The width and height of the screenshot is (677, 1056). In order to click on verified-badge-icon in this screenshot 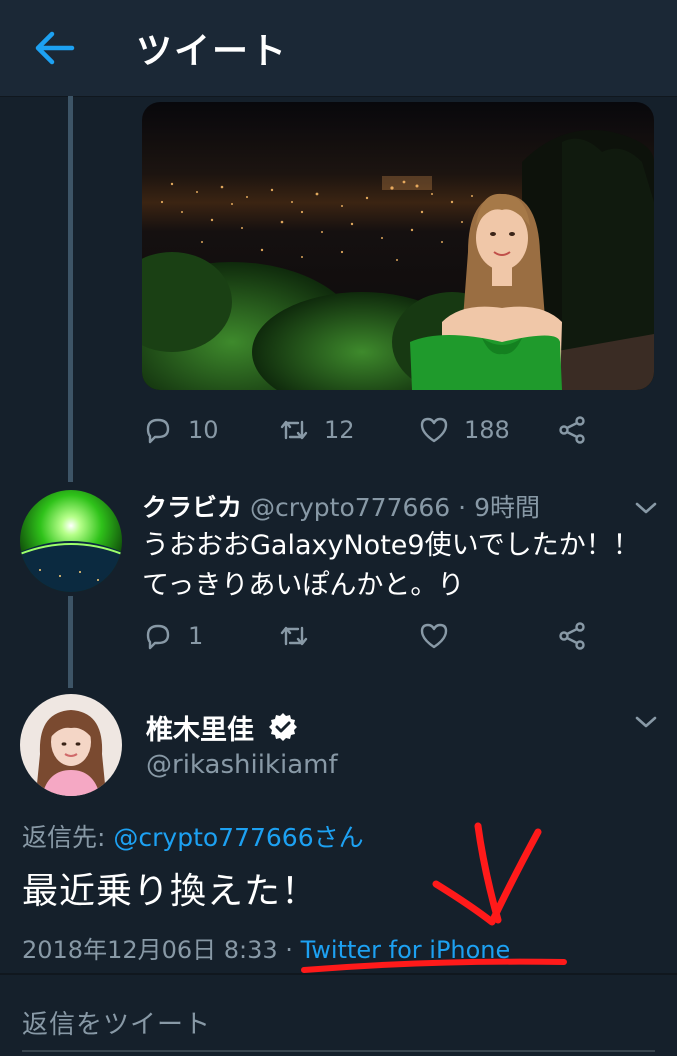, I will do `click(283, 727)`.